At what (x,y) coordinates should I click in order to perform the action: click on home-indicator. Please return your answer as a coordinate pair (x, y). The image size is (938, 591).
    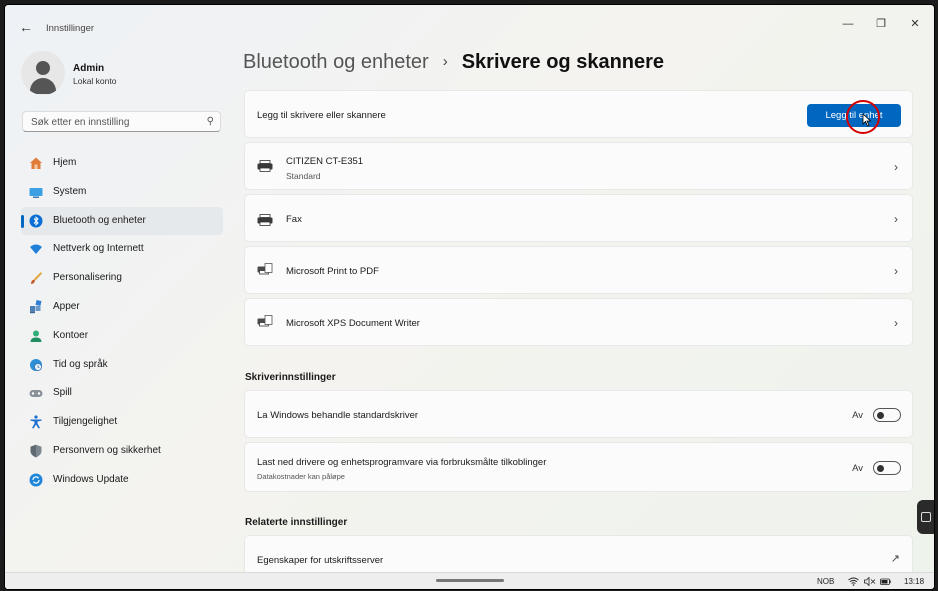
    Looking at the image, I should click on (470, 580).